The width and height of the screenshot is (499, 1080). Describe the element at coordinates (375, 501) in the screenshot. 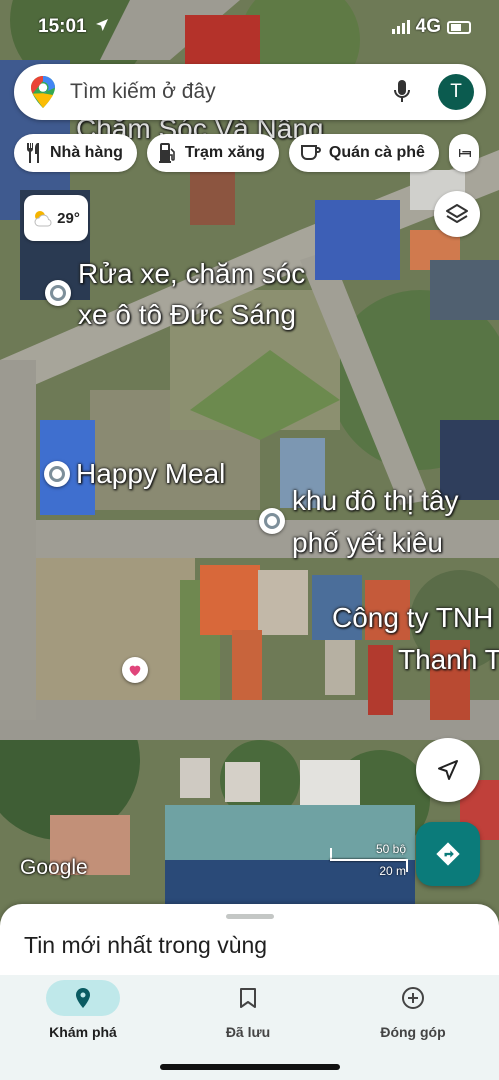

I see `map-label-urban-1: khu đô thị tây` at that location.